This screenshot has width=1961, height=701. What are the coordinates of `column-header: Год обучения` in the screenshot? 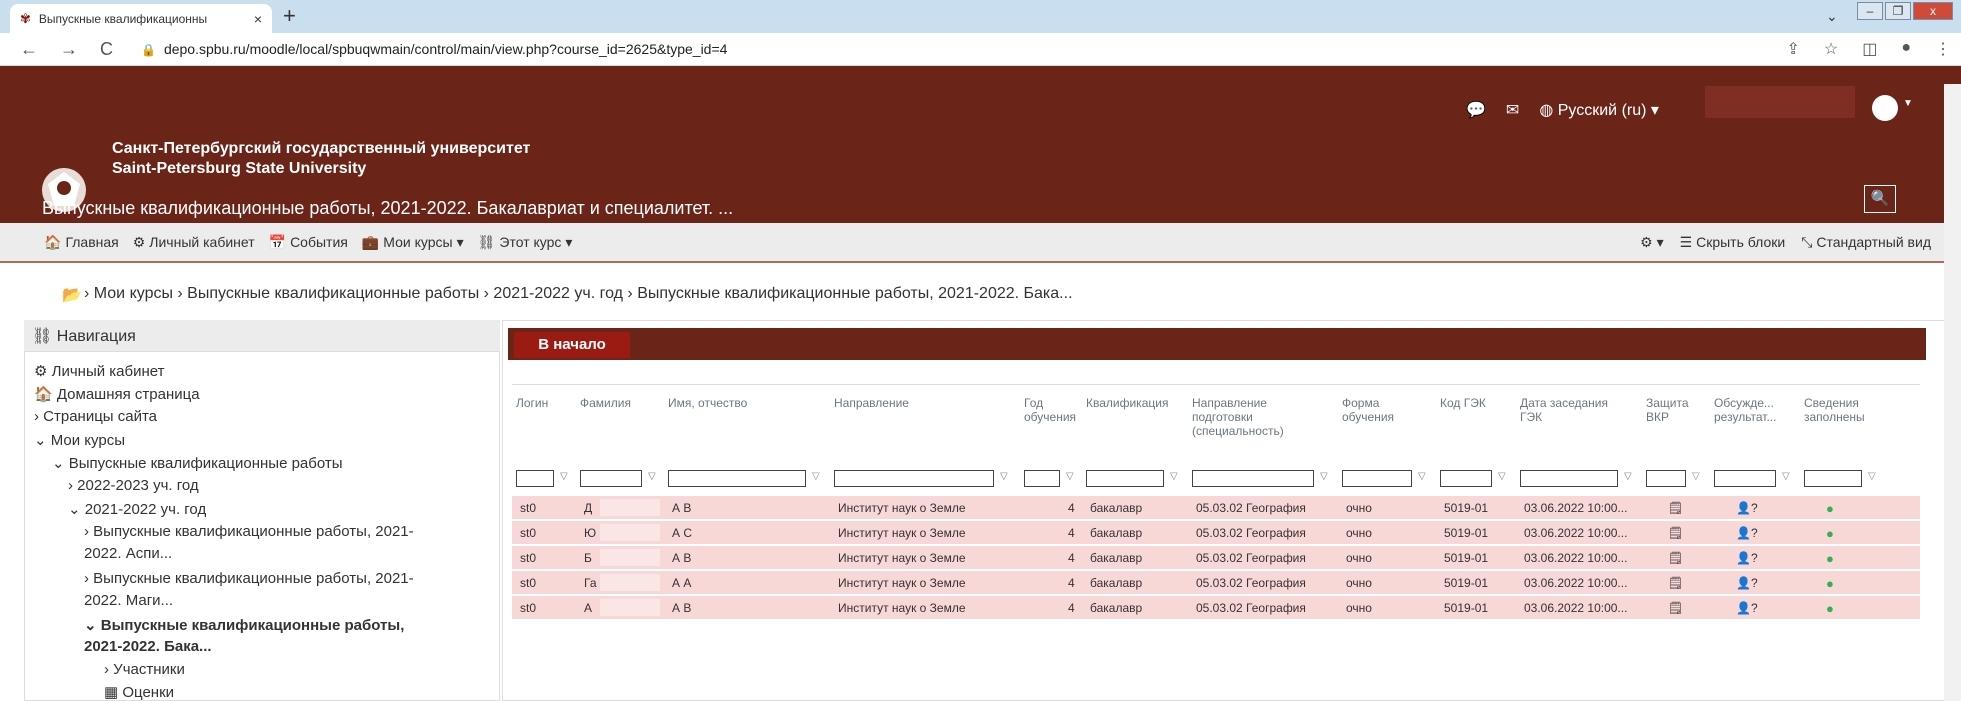 It's located at (1050, 410).